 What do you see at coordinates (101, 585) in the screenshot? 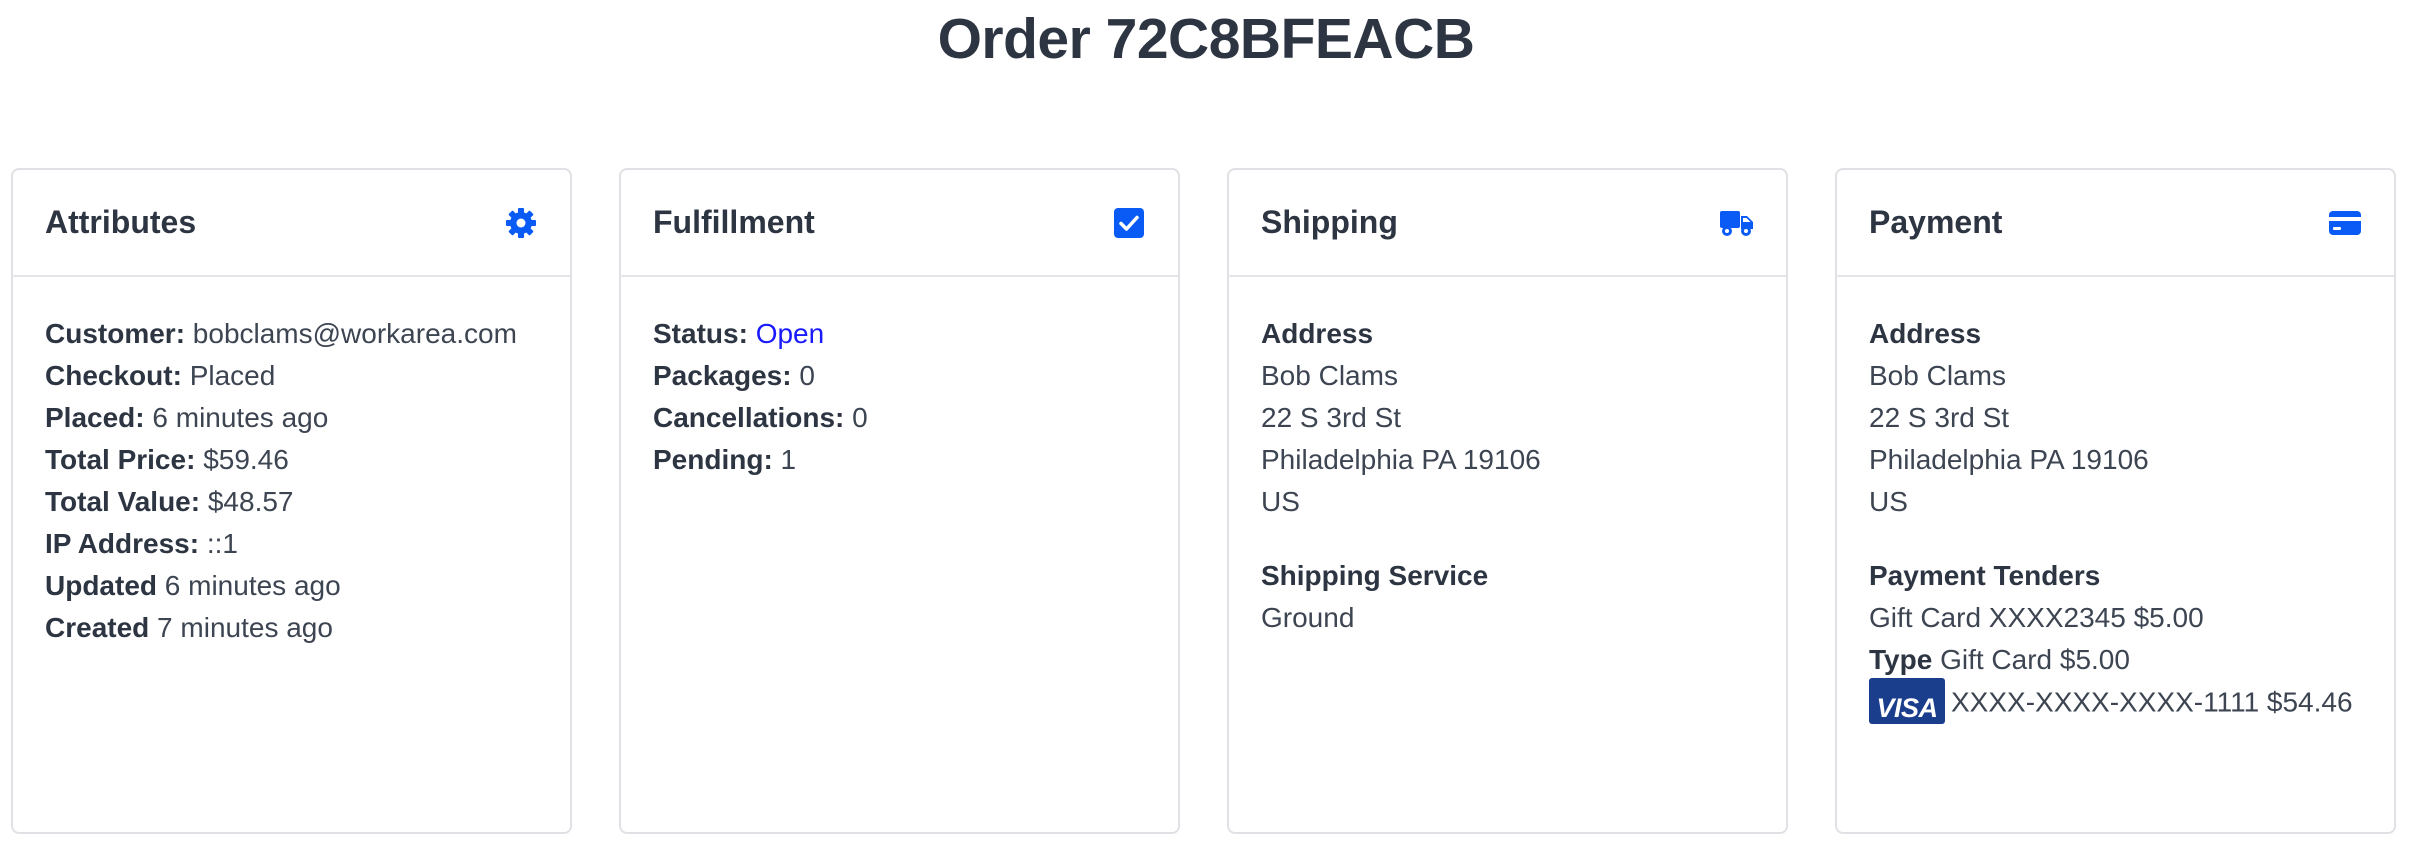
I see `attribute-label: Updated` at bounding box center [101, 585].